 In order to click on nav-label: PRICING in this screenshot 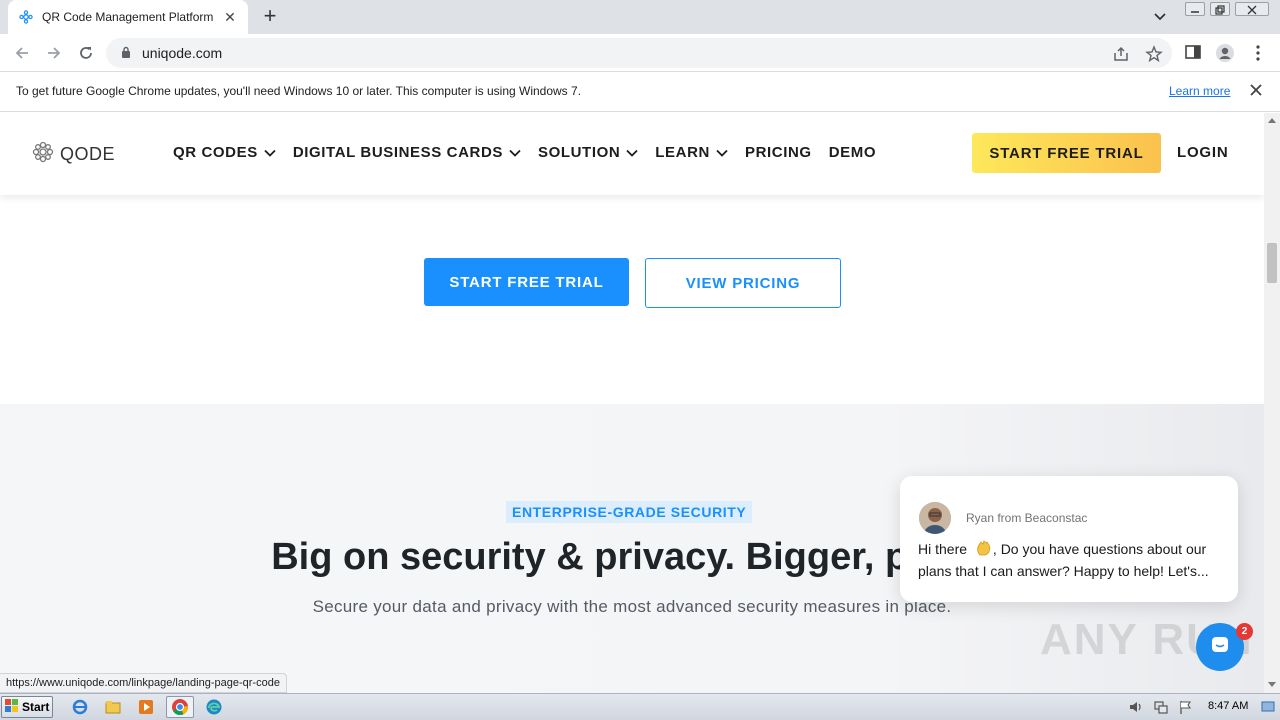, I will do `click(778, 152)`.